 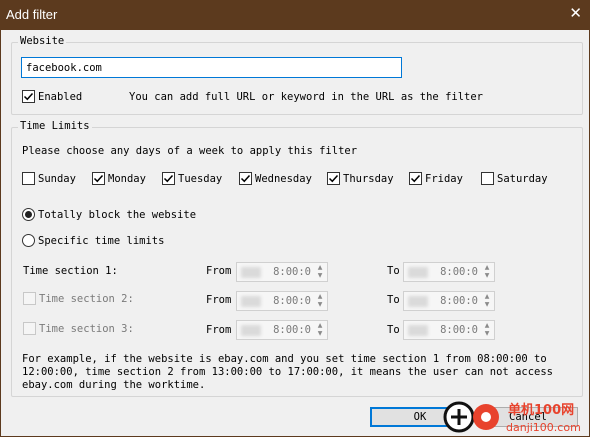 I want to click on url-input, so click(x=211, y=67).